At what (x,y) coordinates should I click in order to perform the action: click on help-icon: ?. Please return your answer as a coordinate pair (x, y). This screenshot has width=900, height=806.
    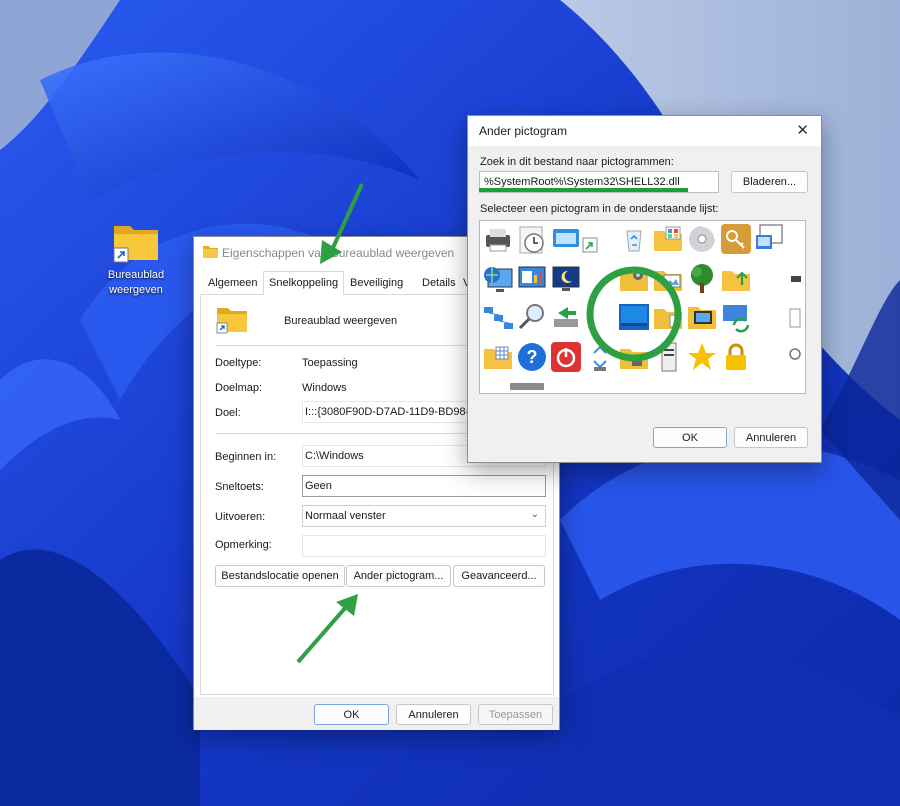
    Looking at the image, I should click on (532, 357).